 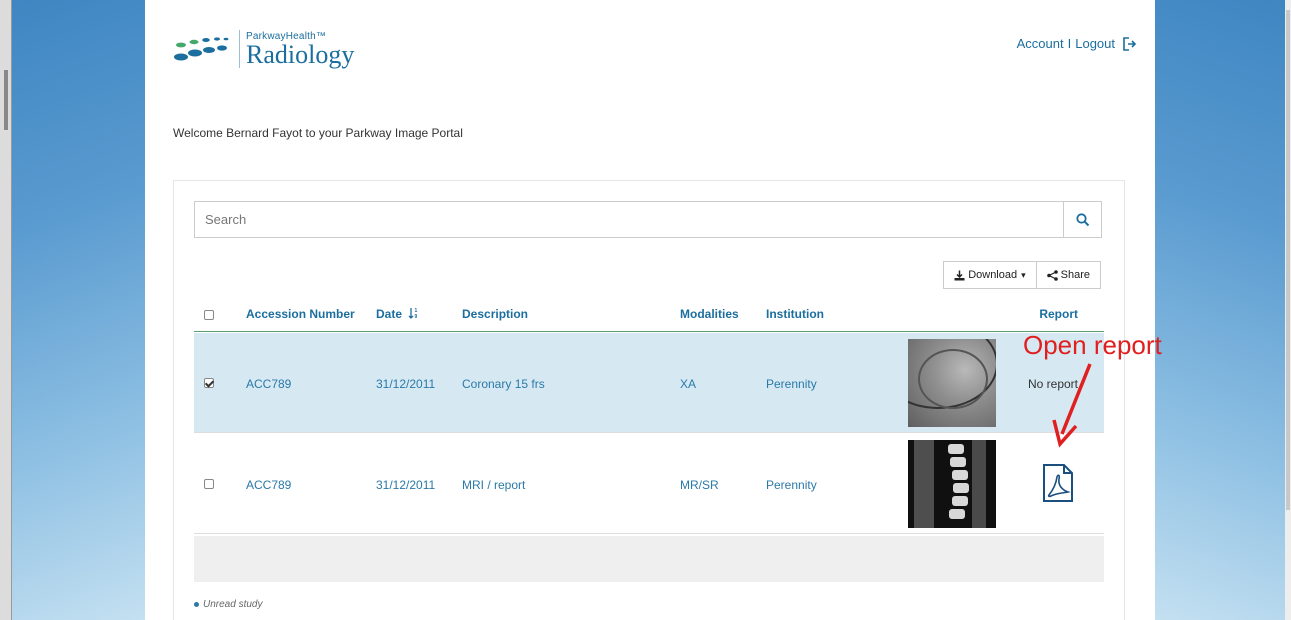 I want to click on study-description: MRI / report, so click(x=493, y=485).